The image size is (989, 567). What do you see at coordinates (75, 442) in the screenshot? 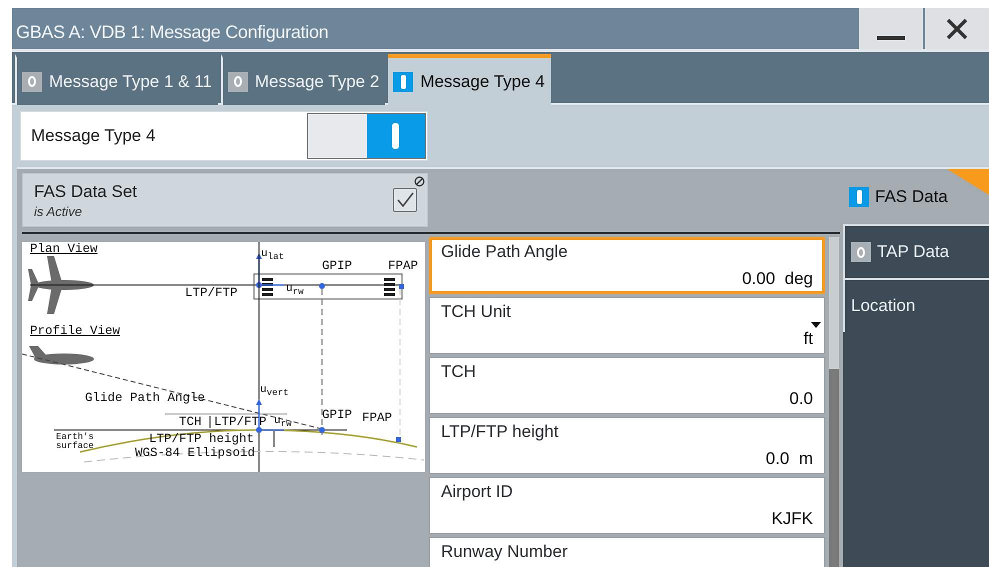
I see `diagram-label: Earth's surface` at bounding box center [75, 442].